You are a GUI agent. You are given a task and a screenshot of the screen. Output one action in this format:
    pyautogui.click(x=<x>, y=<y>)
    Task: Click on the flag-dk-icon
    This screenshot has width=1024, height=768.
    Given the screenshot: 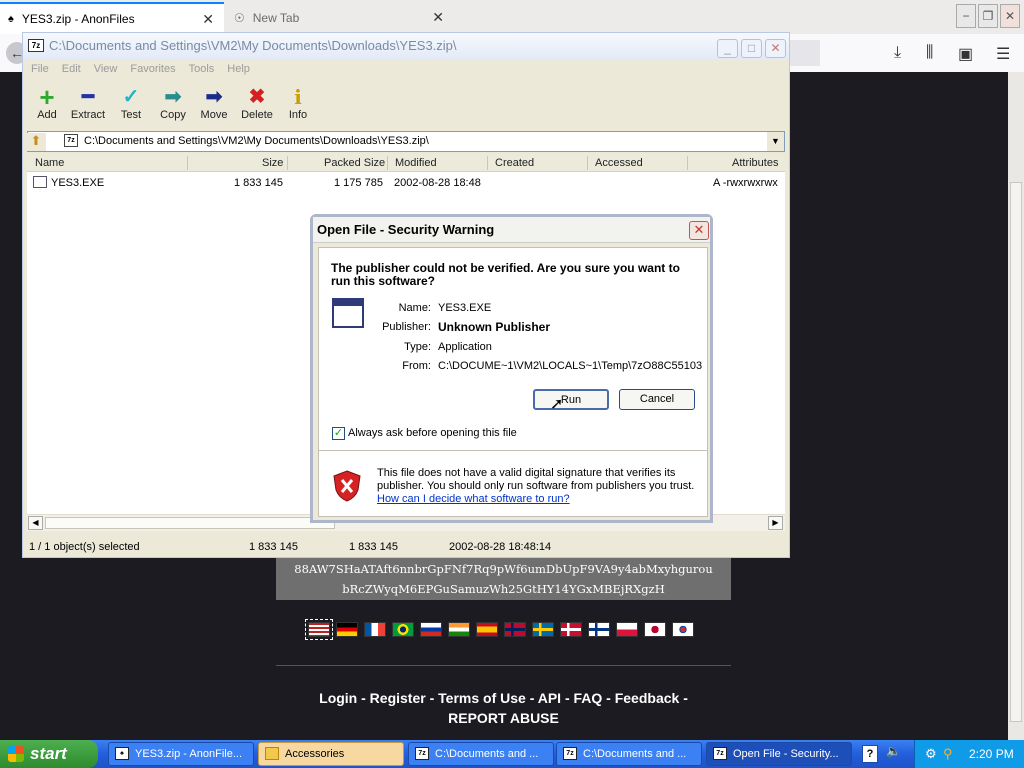 What is the action you would take?
    pyautogui.click(x=571, y=629)
    